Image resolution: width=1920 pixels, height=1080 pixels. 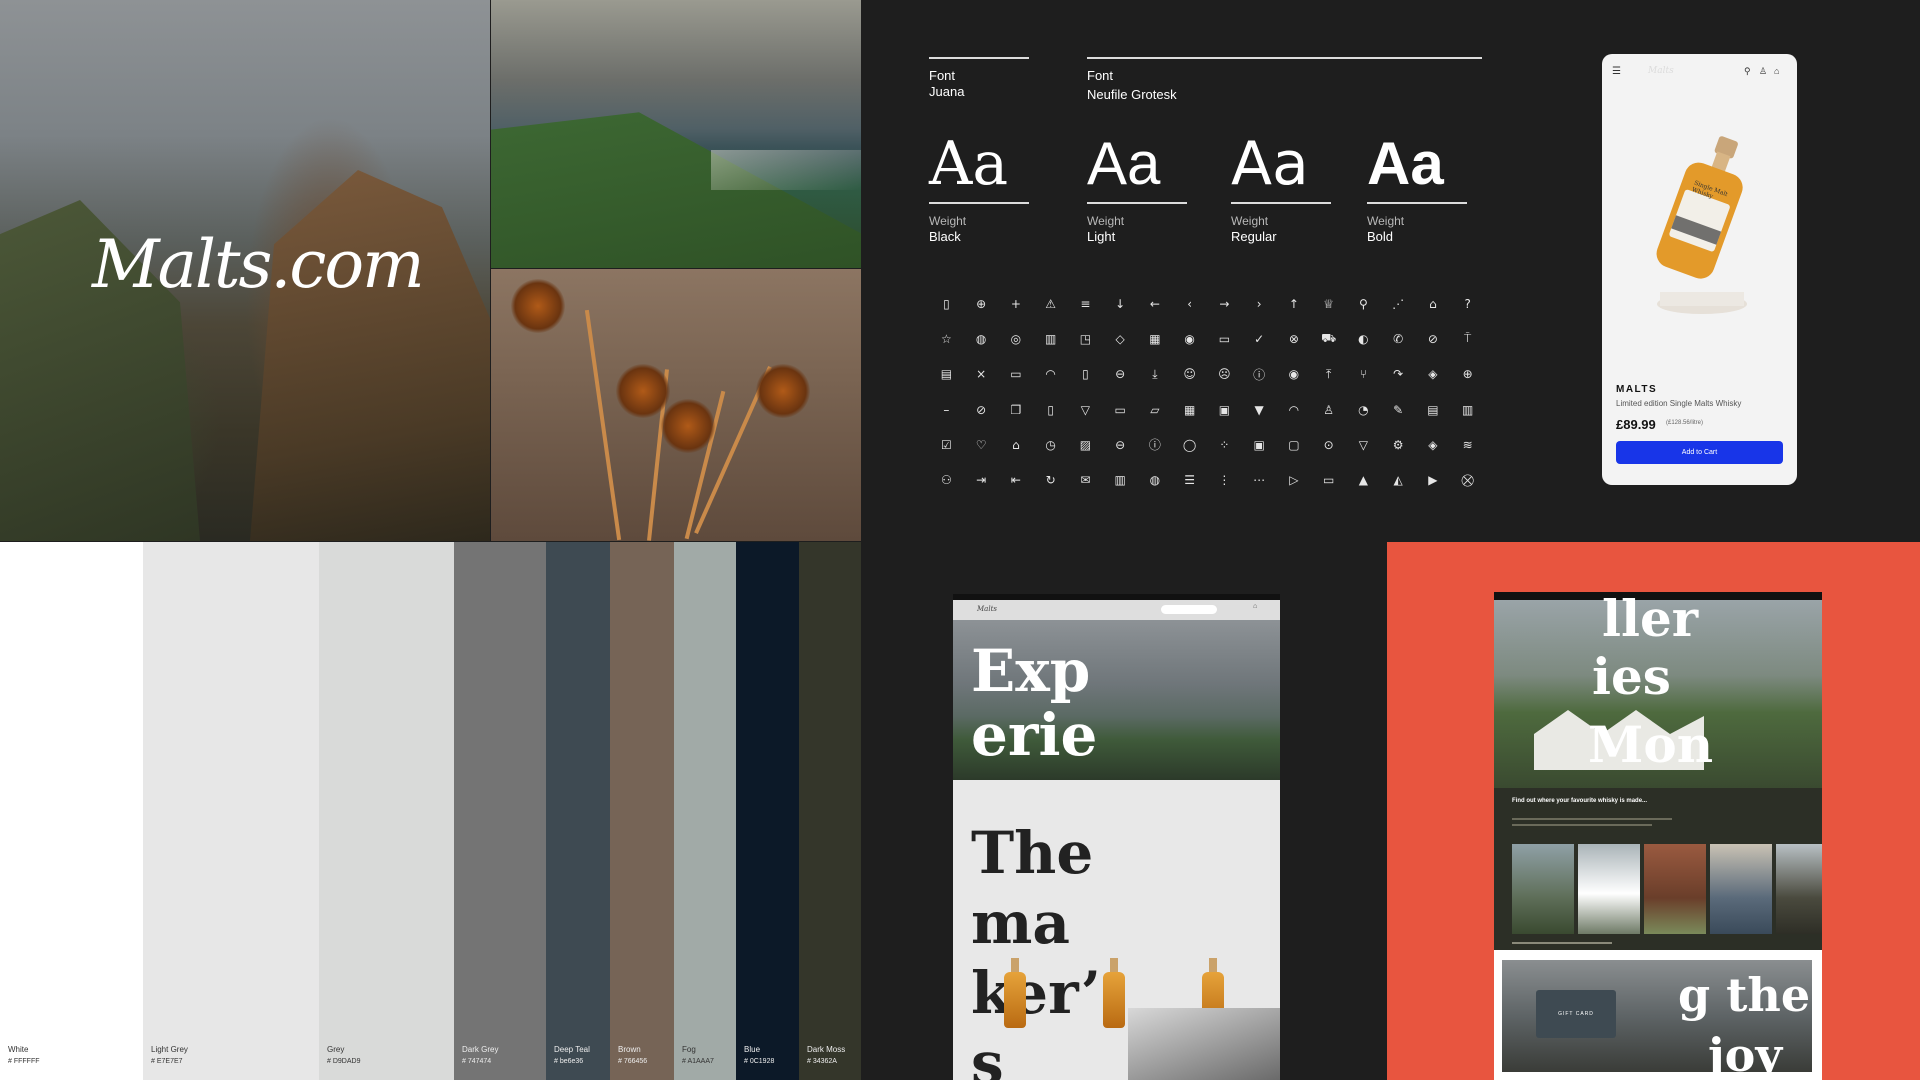 What do you see at coordinates (633, 1061) in the screenshot?
I see `swatch-hex: # 766456` at bounding box center [633, 1061].